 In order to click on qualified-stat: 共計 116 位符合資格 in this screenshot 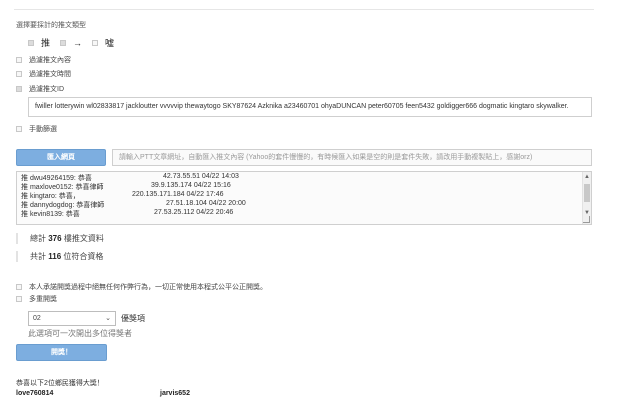, I will do `click(59, 256)`.